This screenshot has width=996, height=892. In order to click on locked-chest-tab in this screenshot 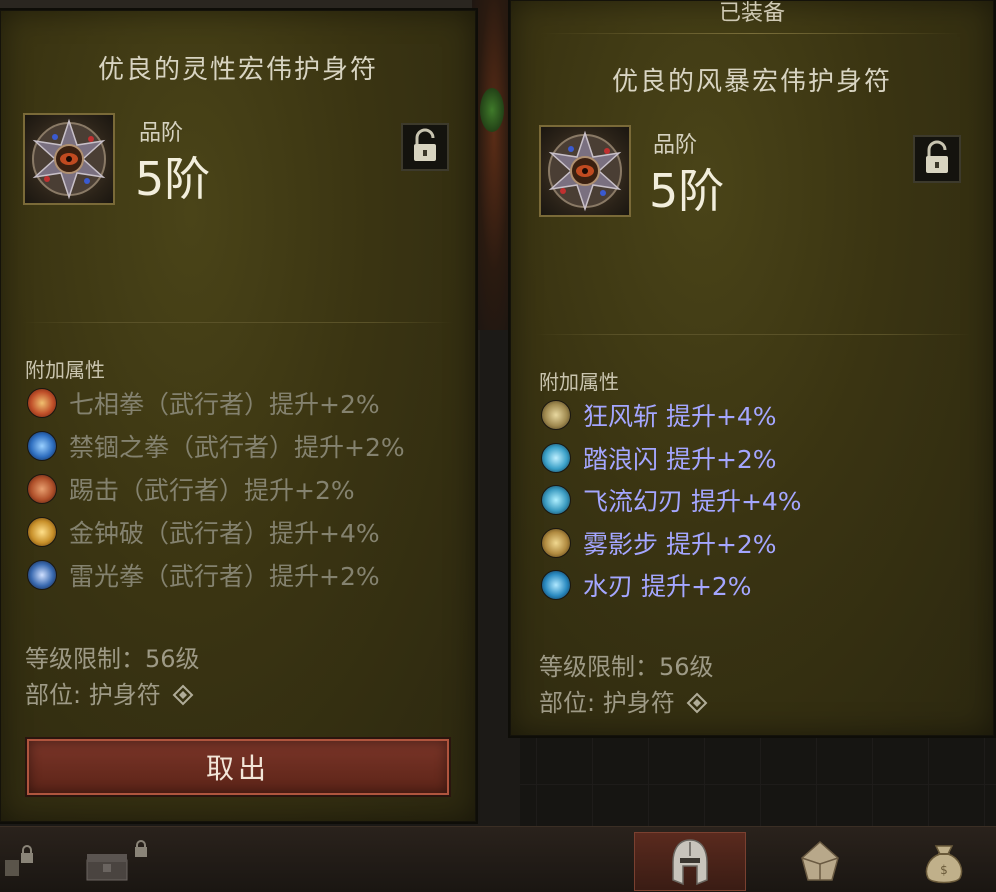, I will do `click(106, 861)`.